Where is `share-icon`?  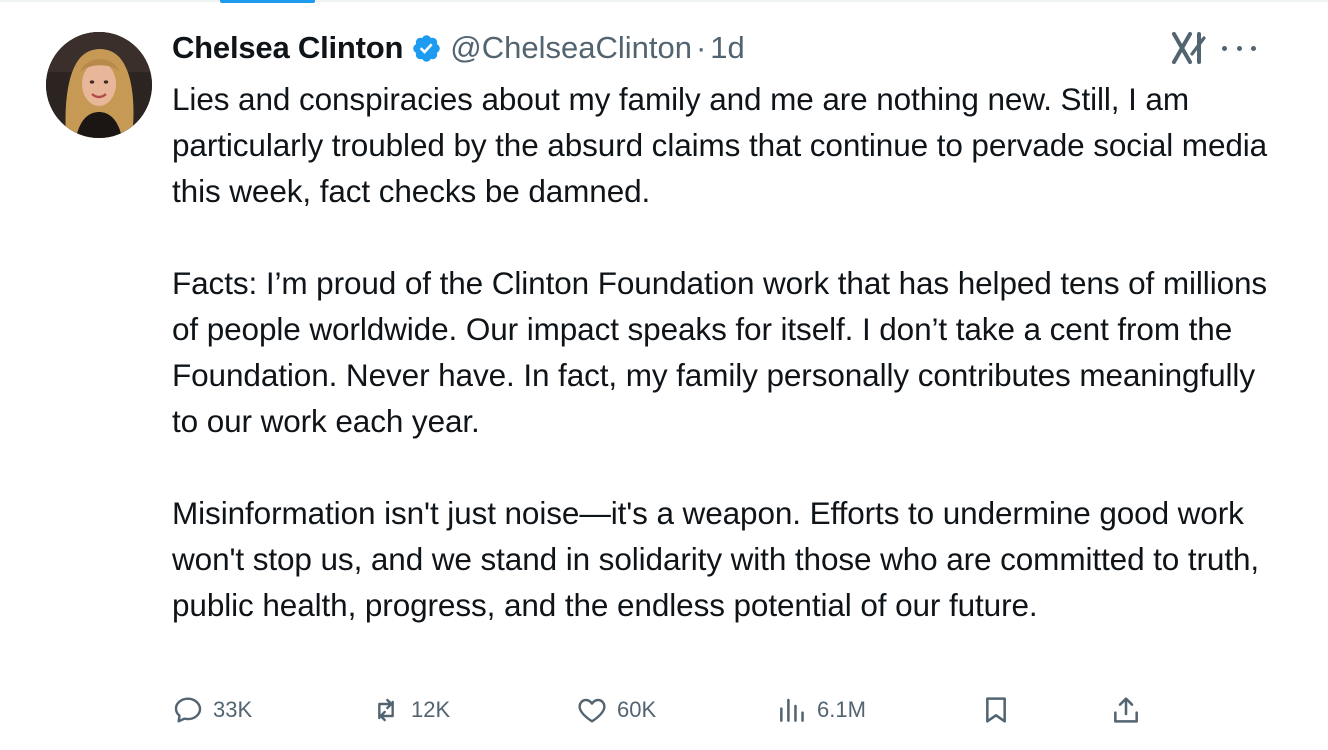 share-icon is located at coordinates (1126, 710).